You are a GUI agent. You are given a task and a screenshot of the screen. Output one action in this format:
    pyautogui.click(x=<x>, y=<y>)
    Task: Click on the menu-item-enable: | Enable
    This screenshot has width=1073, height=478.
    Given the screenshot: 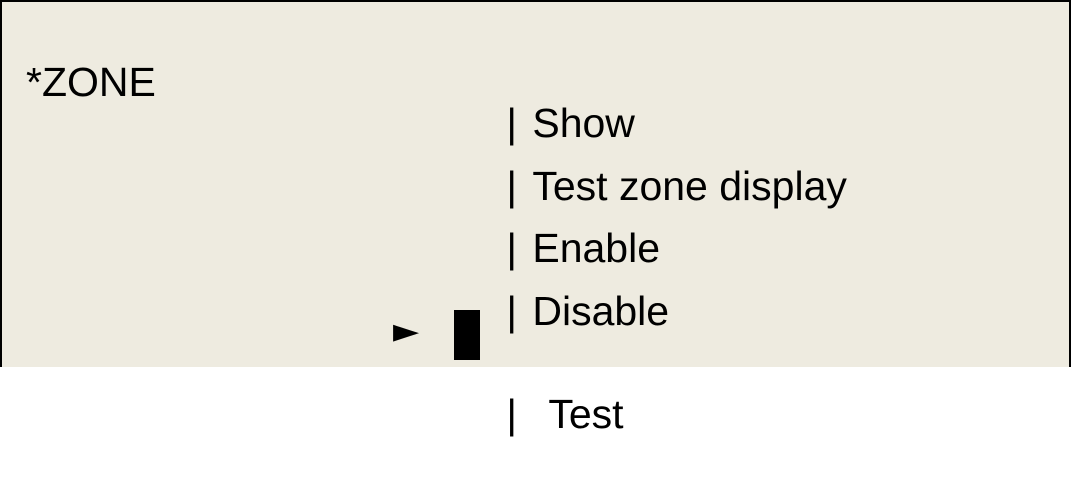 What is the action you would take?
    pyautogui.click(x=642, y=228)
    